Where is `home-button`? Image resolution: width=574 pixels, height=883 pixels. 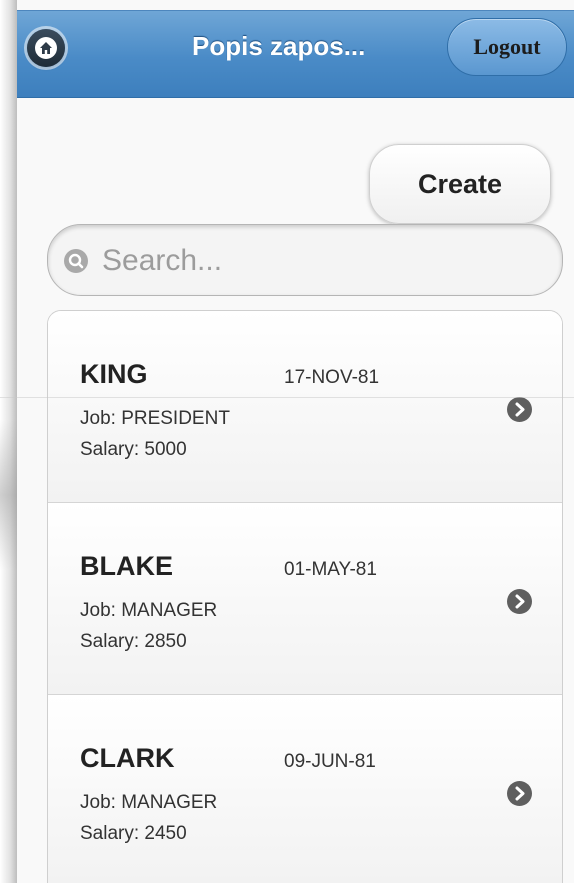
home-button is located at coordinates (46, 48).